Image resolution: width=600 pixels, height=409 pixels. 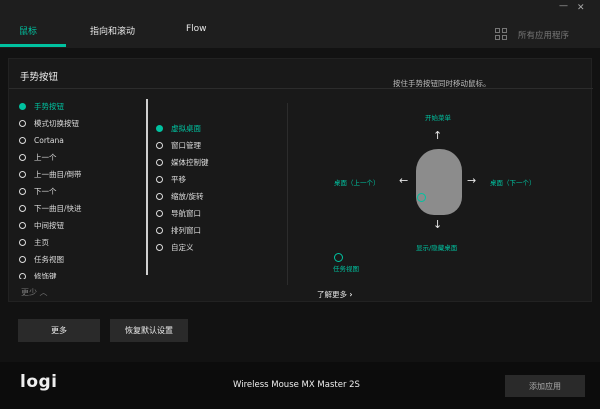 What do you see at coordinates (301, 74) in the screenshot?
I see `panel-header: 手势按钮 按住手势按钮同时移动鼠标。` at bounding box center [301, 74].